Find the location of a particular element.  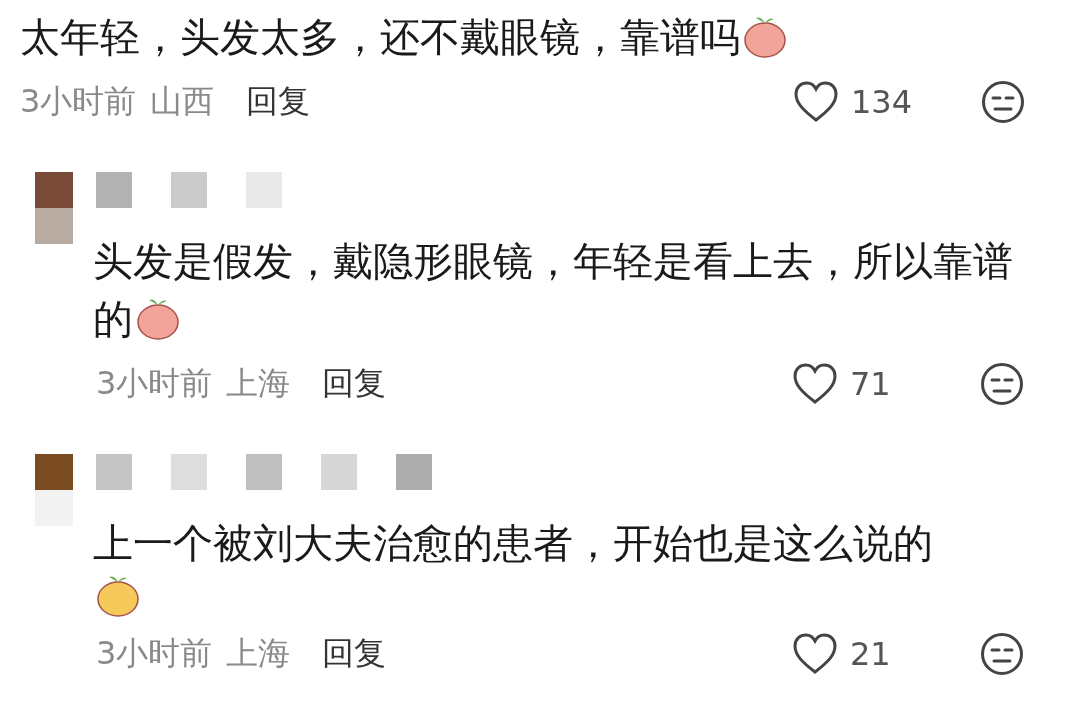

reply-text: 头发是假发，戴隐形眼镜，年轻是看上去，所以靠谱的 is located at coordinates (553, 290).